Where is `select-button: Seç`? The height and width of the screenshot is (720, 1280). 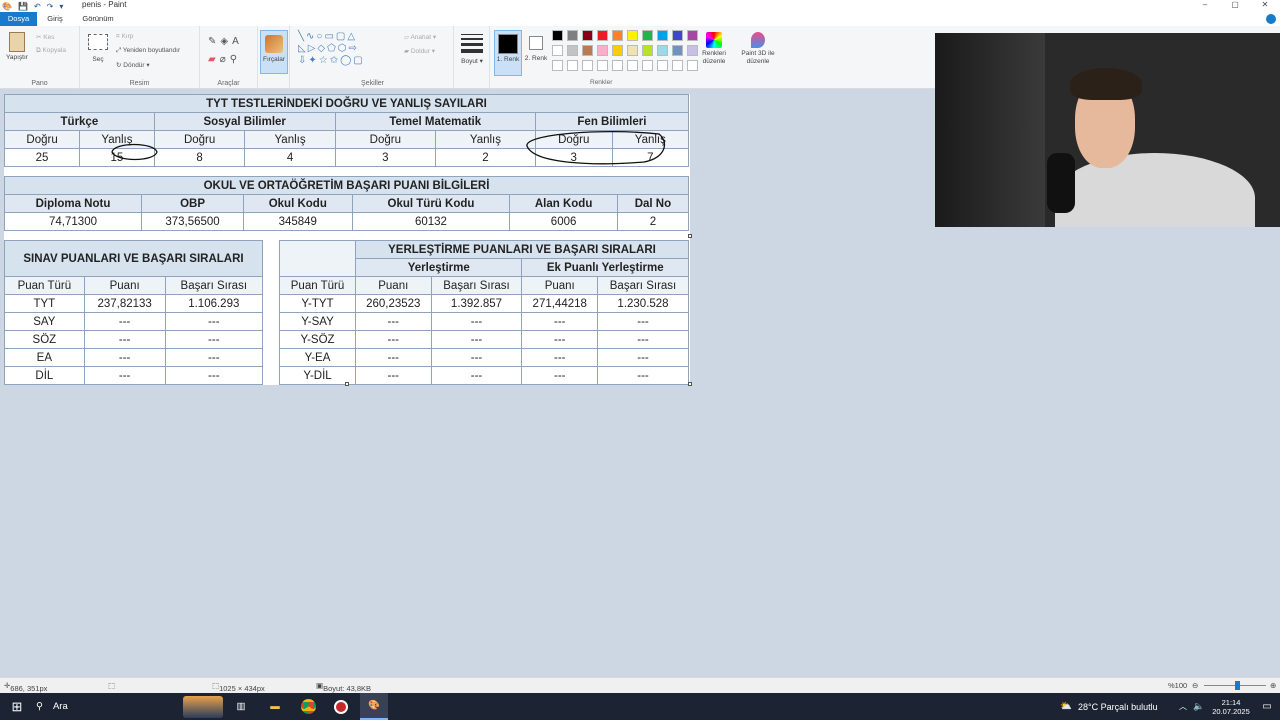
select-button: Seç is located at coordinates (98, 48).